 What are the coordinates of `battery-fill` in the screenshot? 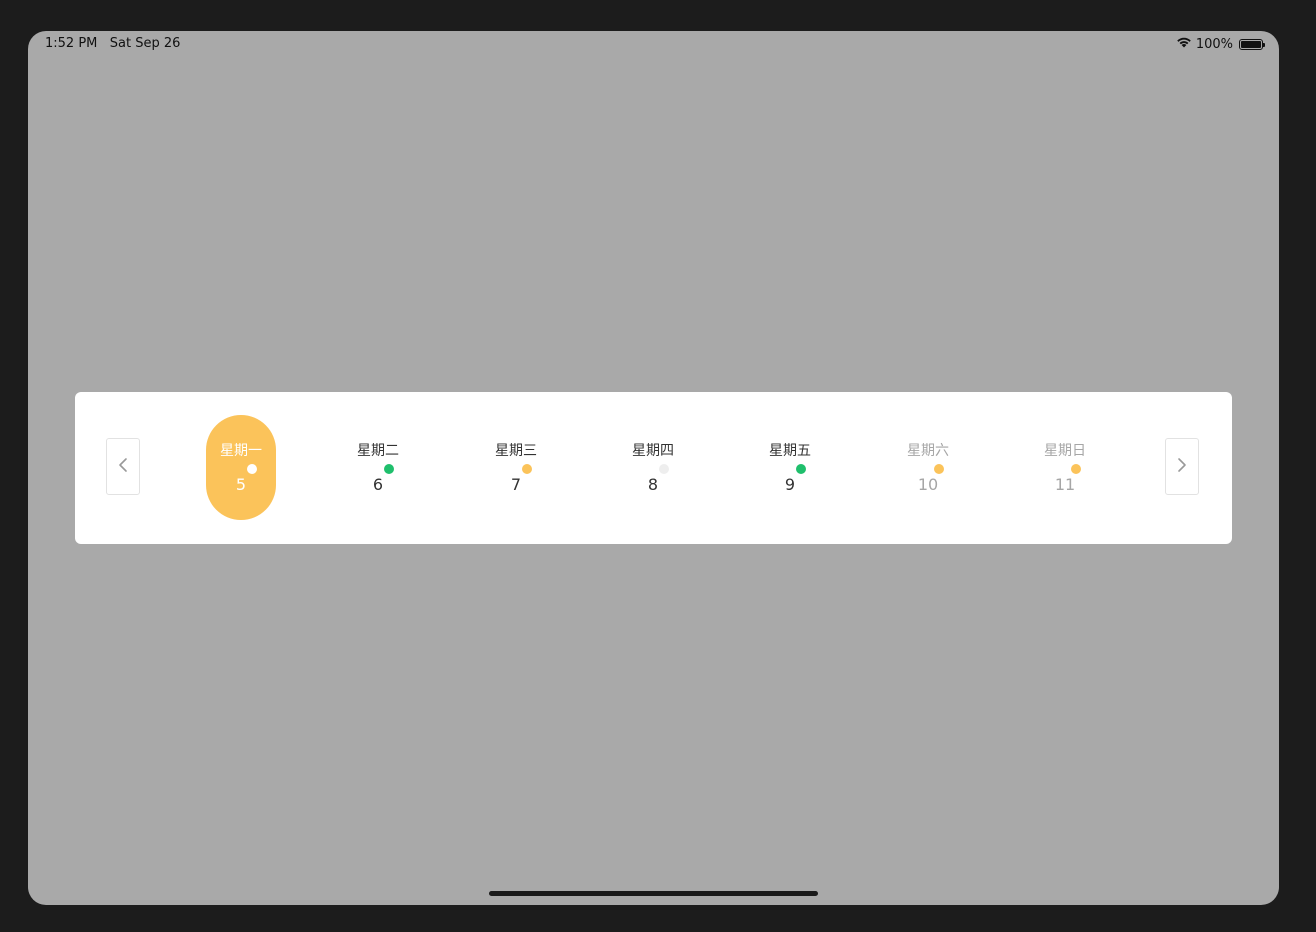 It's located at (1251, 44).